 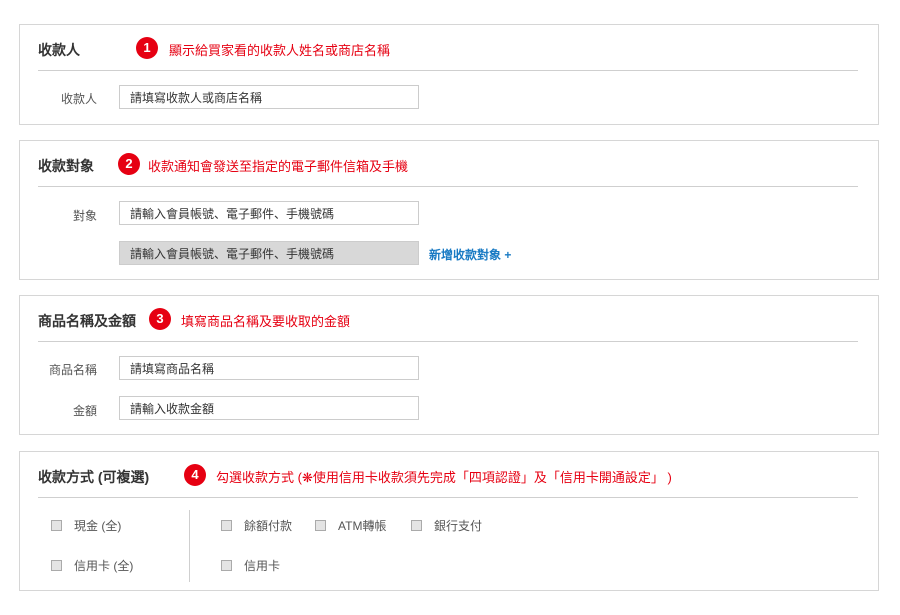 I want to click on step-badge-4: 4, so click(x=195, y=475).